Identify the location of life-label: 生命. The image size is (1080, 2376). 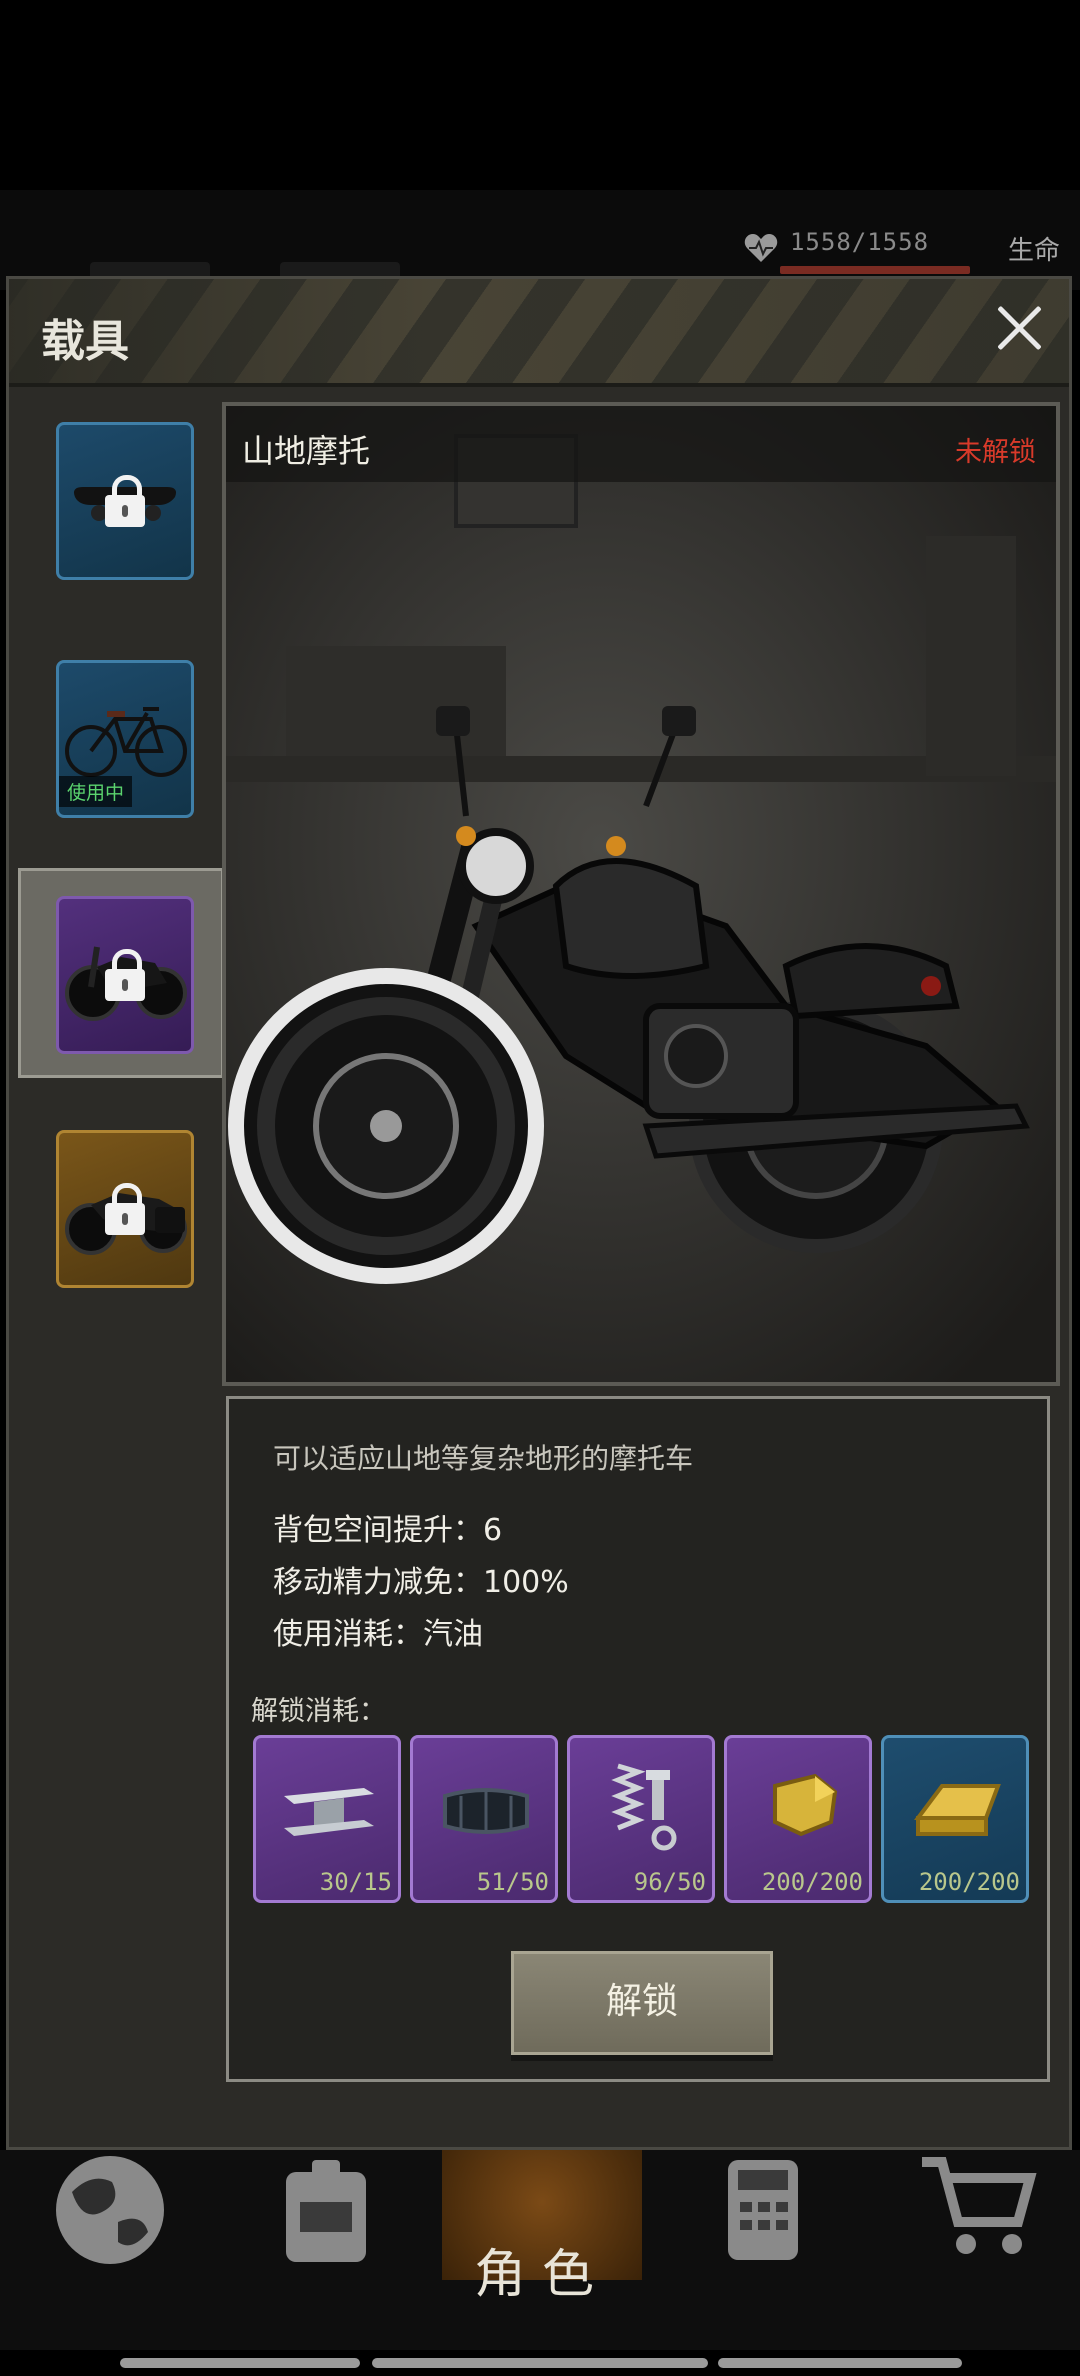
(1033, 250).